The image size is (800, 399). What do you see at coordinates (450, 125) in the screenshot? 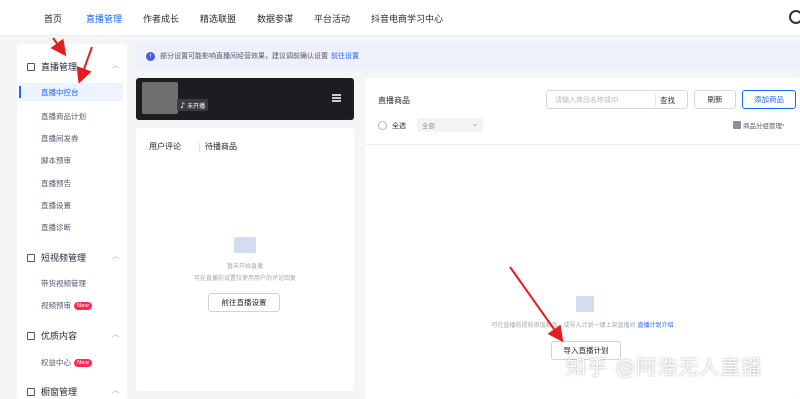
I see `category-select: 全部 ⌄` at bounding box center [450, 125].